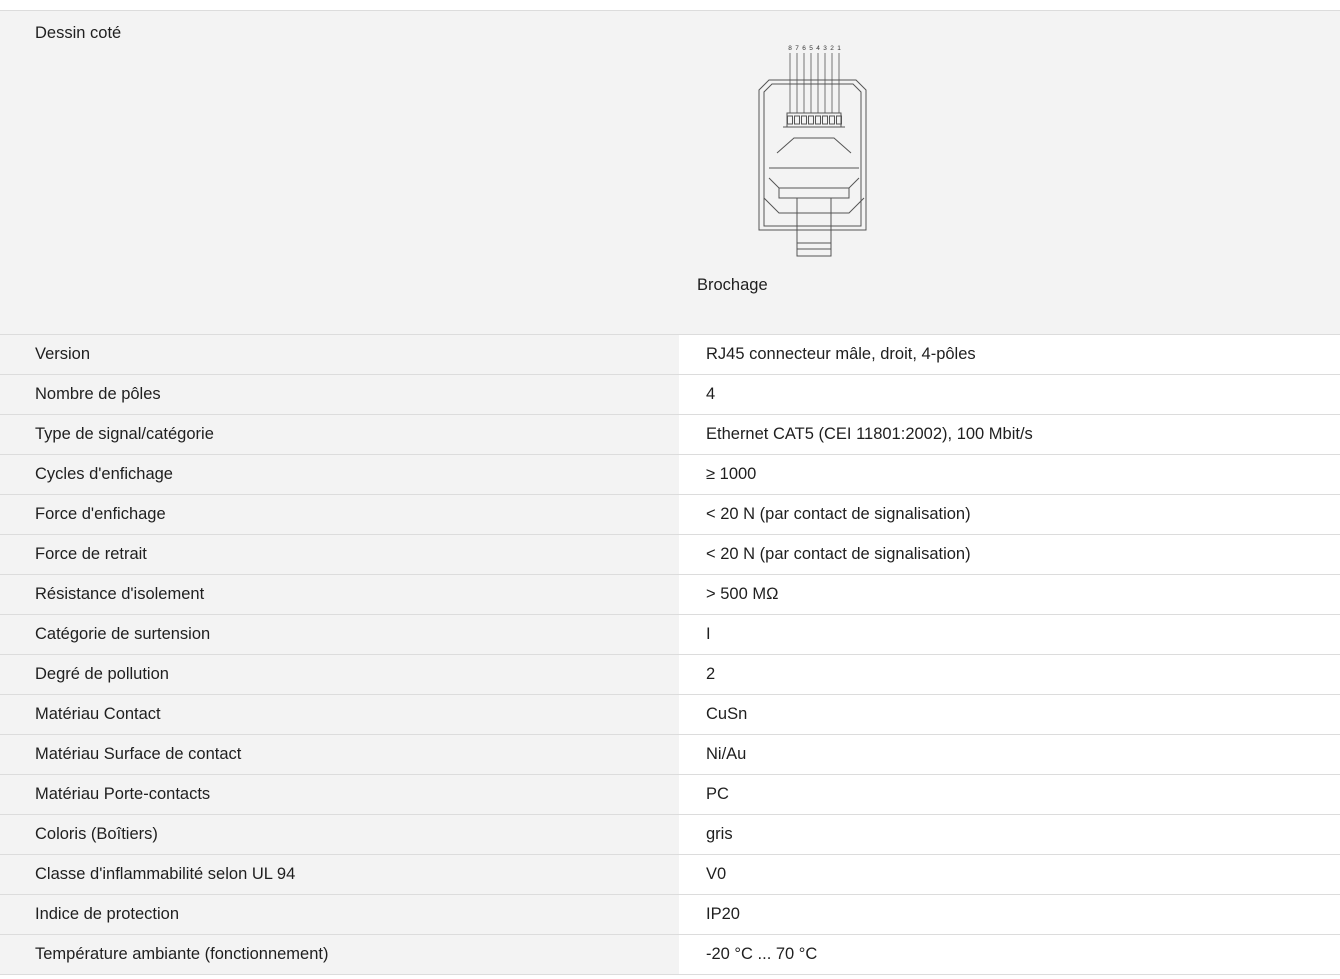 Image resolution: width=1340 pixels, height=979 pixels. I want to click on spec-label: Nombre de pôles, so click(339, 394).